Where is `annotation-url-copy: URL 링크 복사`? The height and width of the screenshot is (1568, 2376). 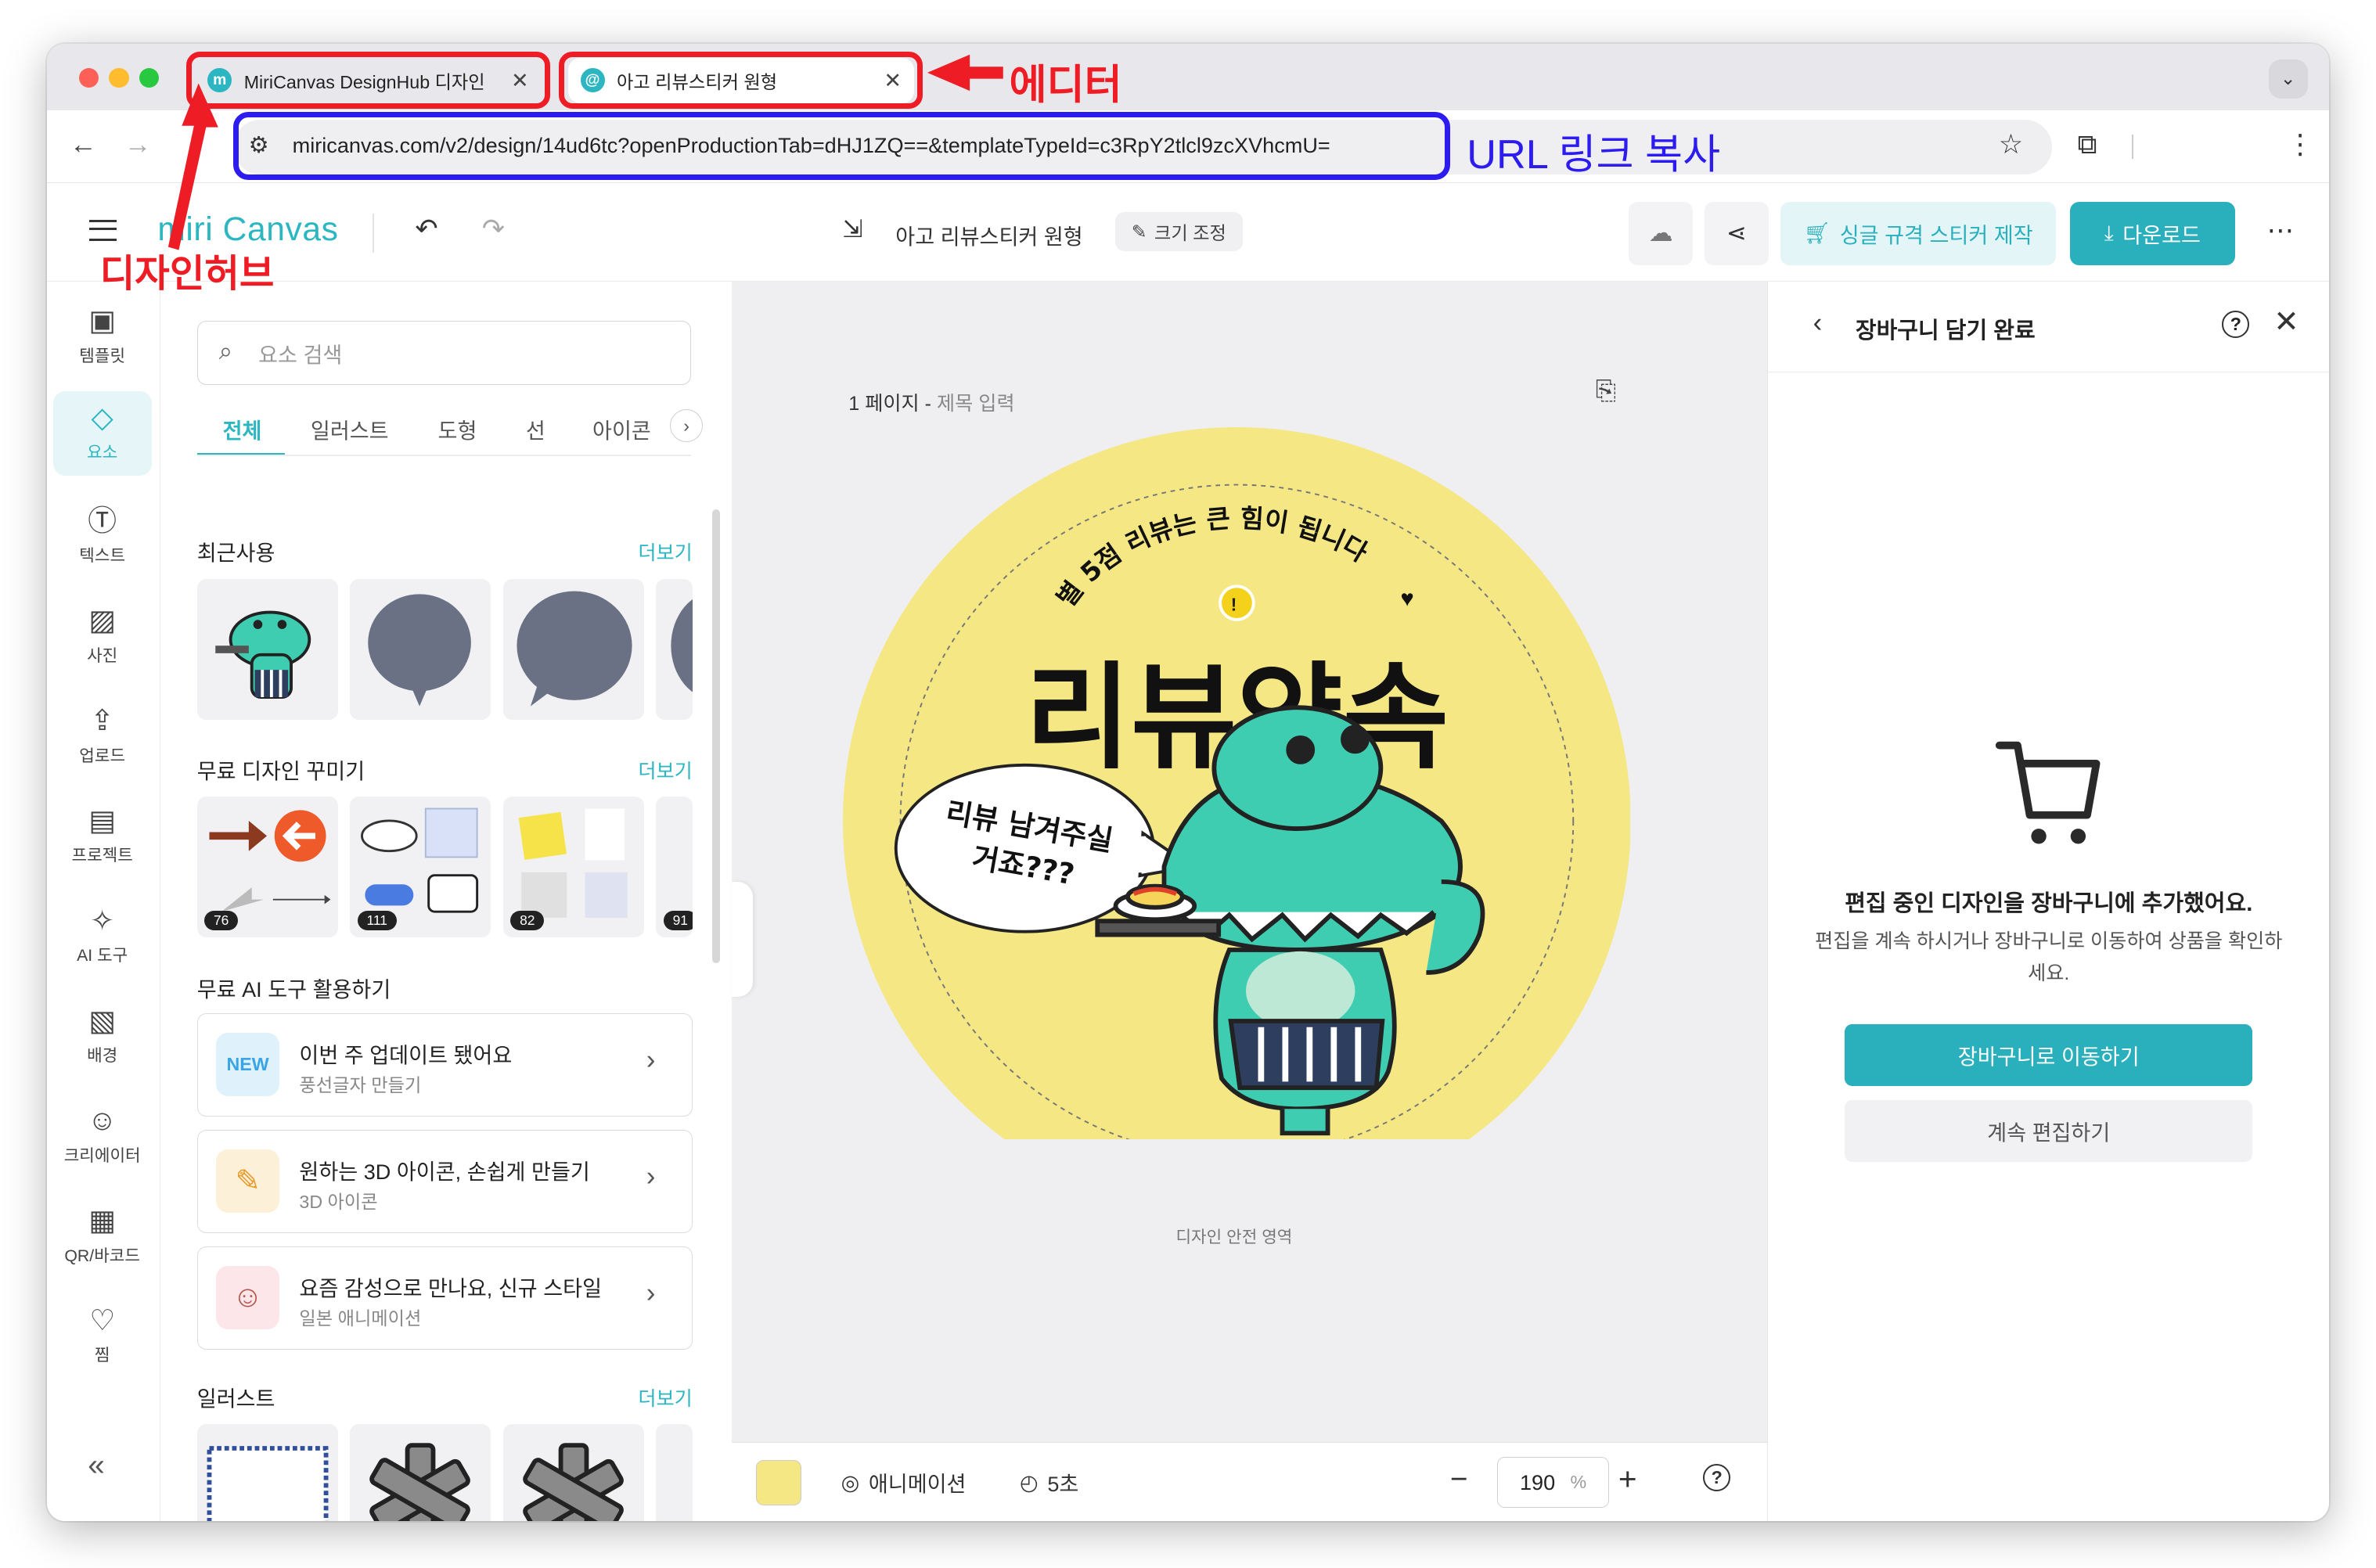 annotation-url-copy: URL 링크 복사 is located at coordinates (1594, 155).